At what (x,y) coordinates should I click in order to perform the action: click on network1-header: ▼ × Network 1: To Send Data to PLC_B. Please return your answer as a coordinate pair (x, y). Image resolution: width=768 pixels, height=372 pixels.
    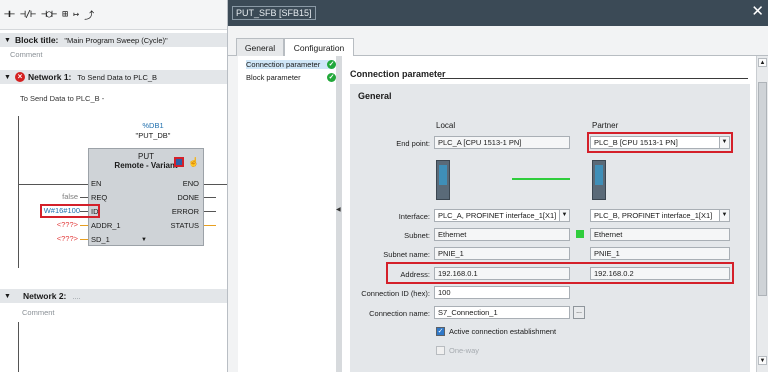
    Looking at the image, I should click on (113, 77).